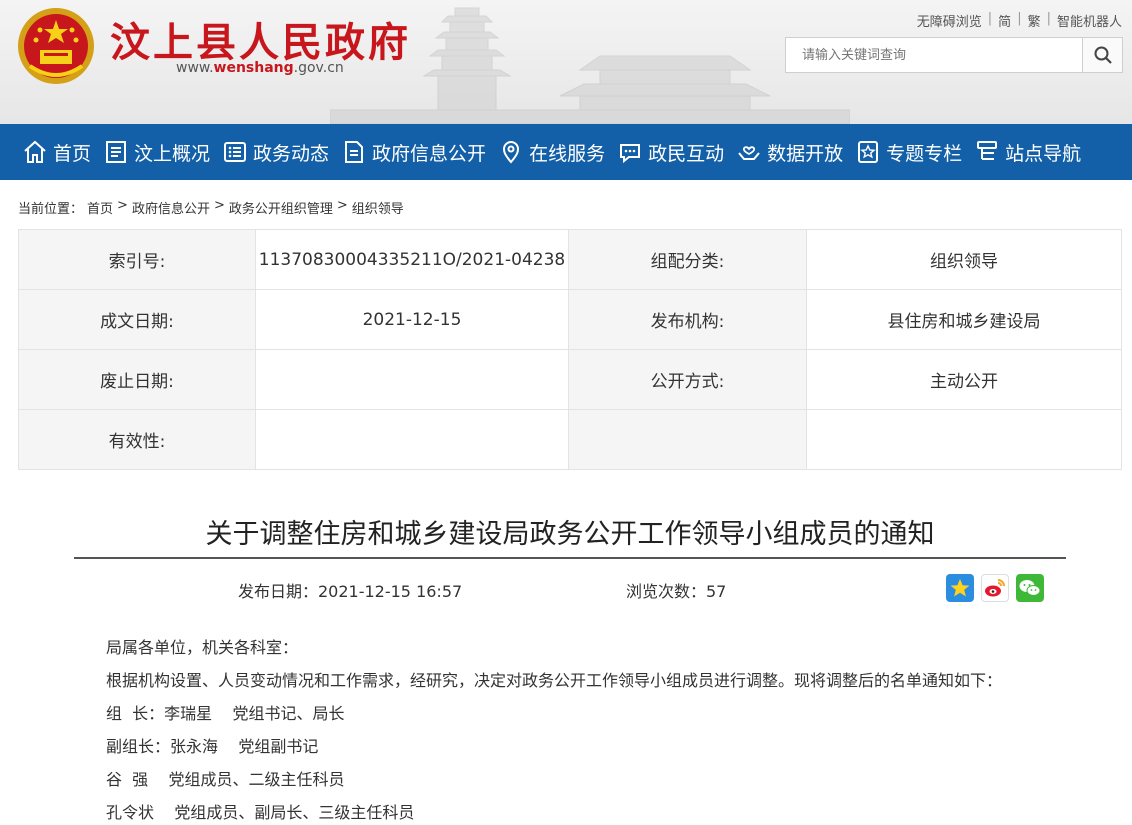  What do you see at coordinates (630, 154) in the screenshot?
I see `chat-icon` at bounding box center [630, 154].